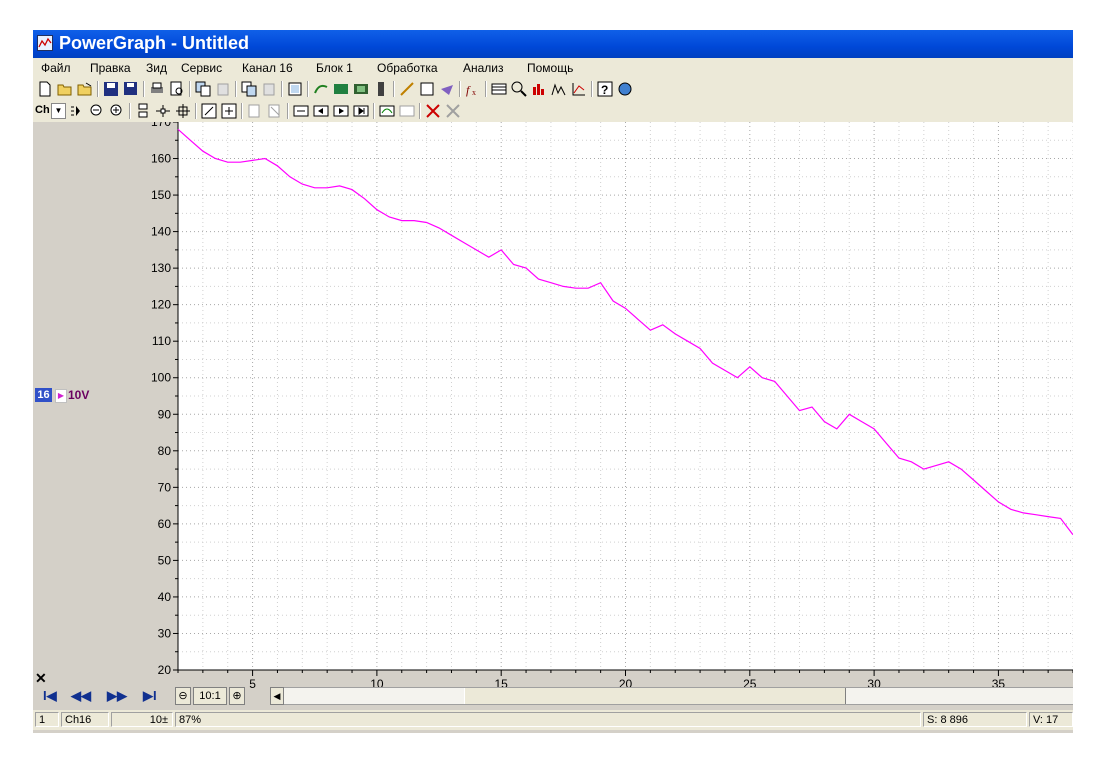 The image size is (1100, 760). What do you see at coordinates (165, 560) in the screenshot?
I see `y-tick-label: 50` at bounding box center [165, 560].